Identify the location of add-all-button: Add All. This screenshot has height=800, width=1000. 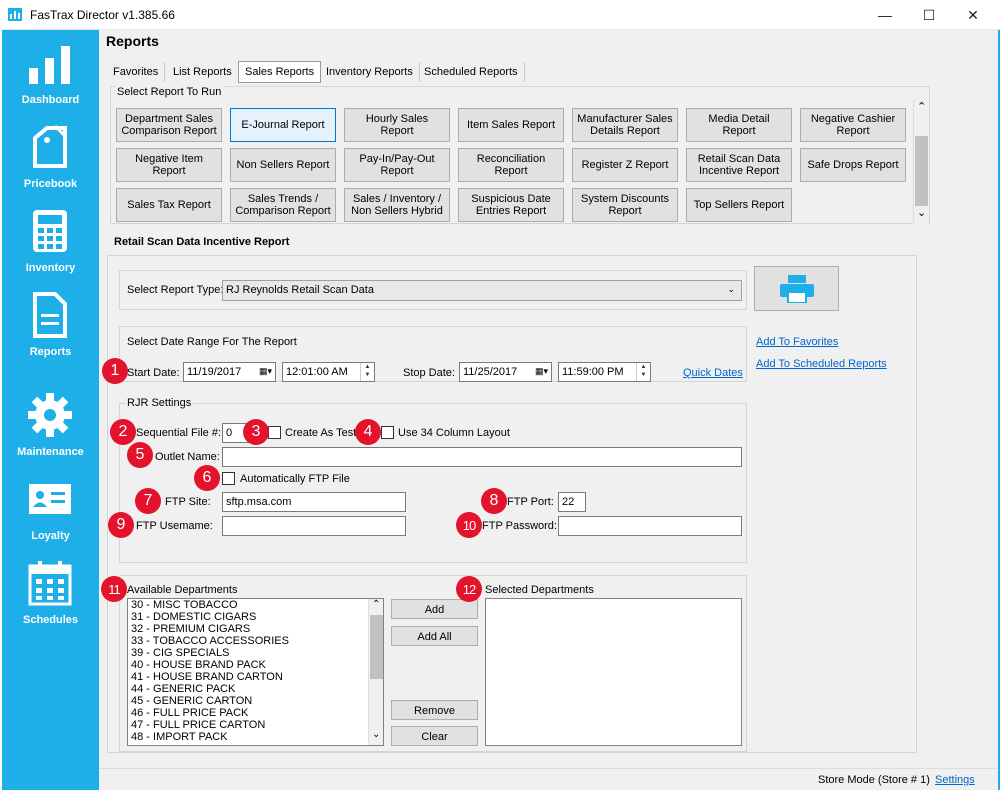
(434, 636).